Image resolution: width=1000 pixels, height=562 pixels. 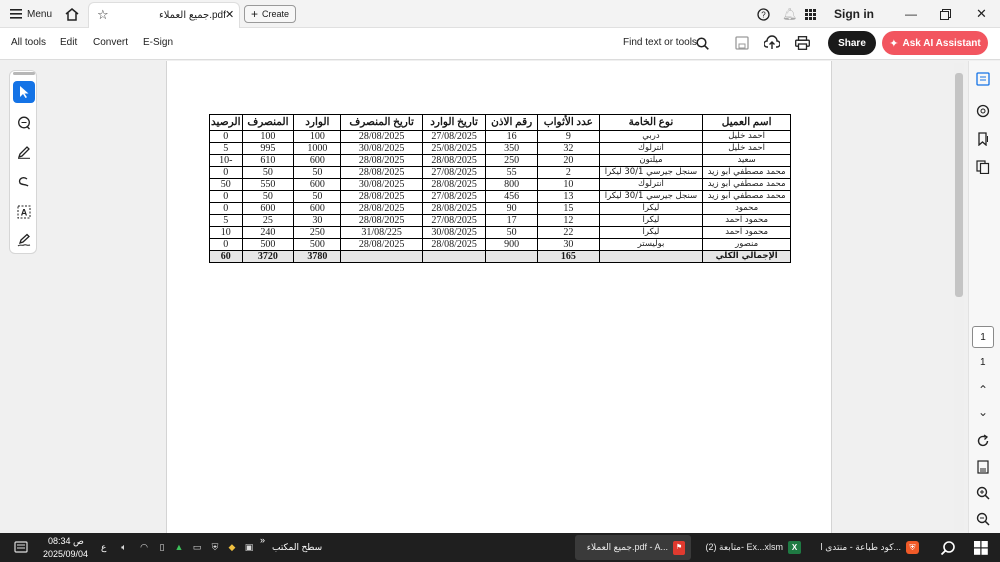 I want to click on nvidia-icon: ◆, so click(x=232, y=547).